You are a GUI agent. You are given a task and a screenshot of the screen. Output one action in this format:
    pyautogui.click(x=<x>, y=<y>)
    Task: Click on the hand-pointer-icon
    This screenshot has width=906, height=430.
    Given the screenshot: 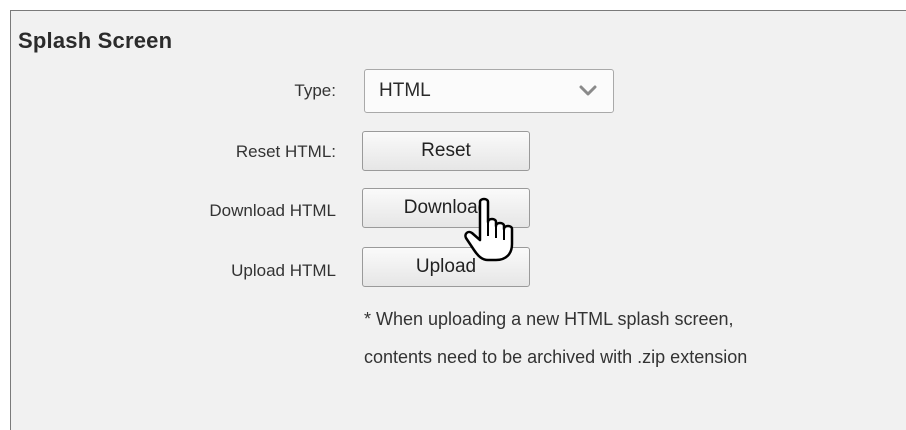 What is the action you would take?
    pyautogui.click(x=489, y=229)
    